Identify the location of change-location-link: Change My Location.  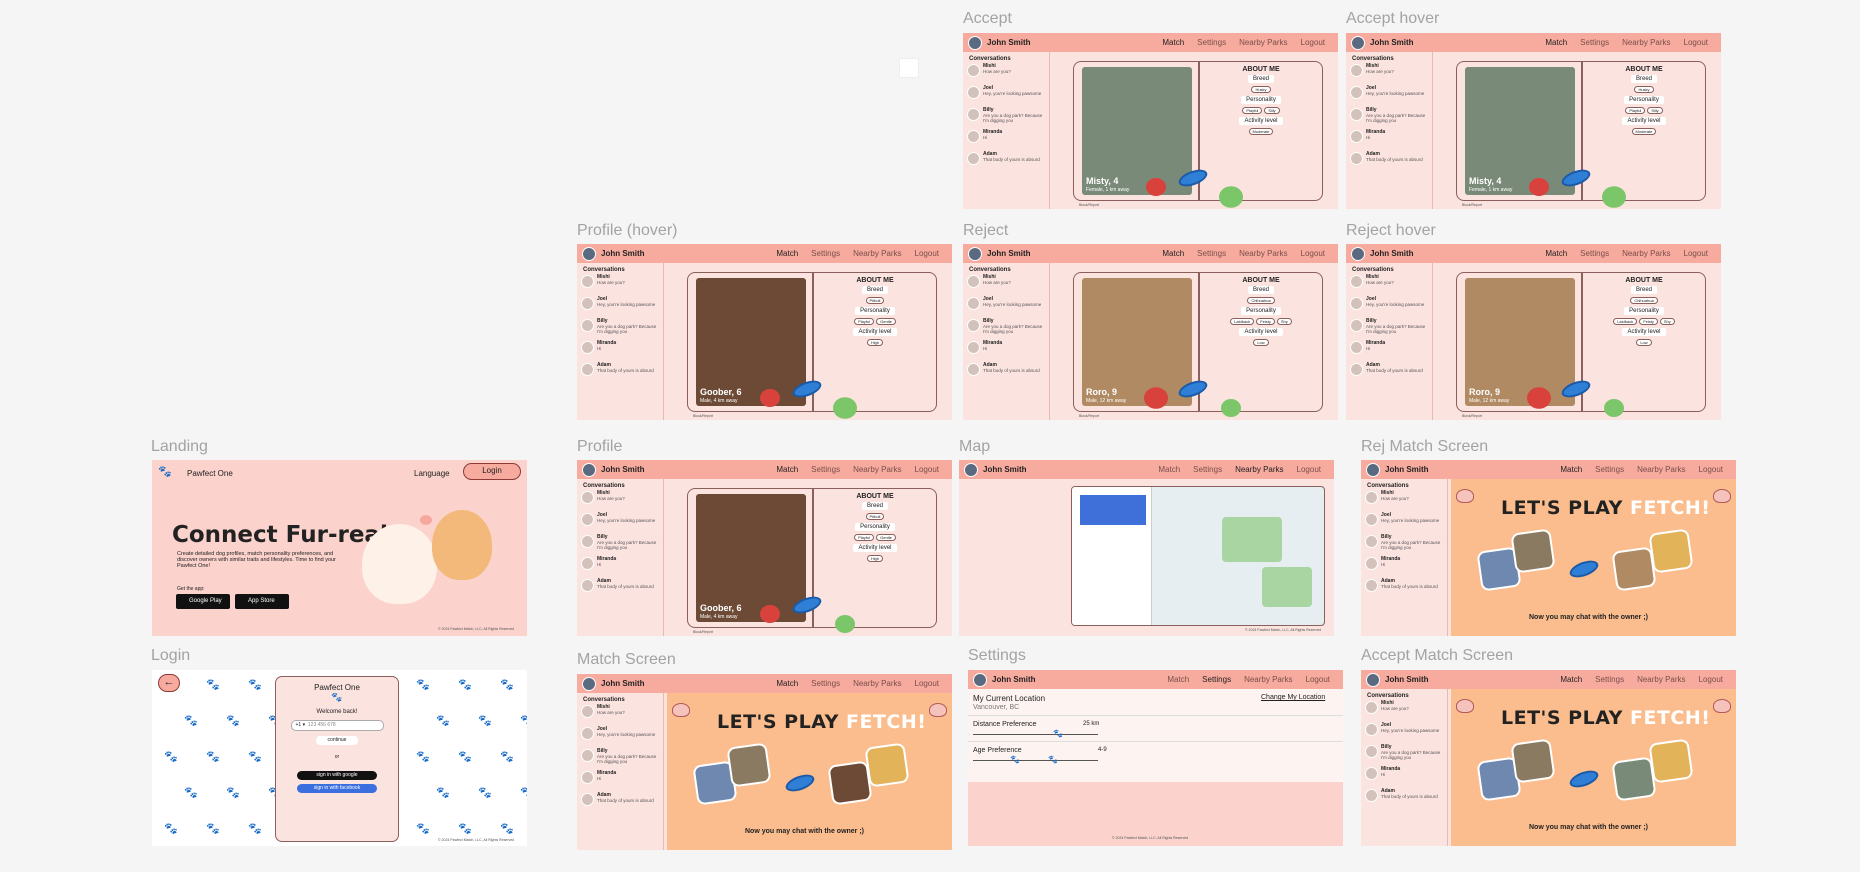
(1293, 697).